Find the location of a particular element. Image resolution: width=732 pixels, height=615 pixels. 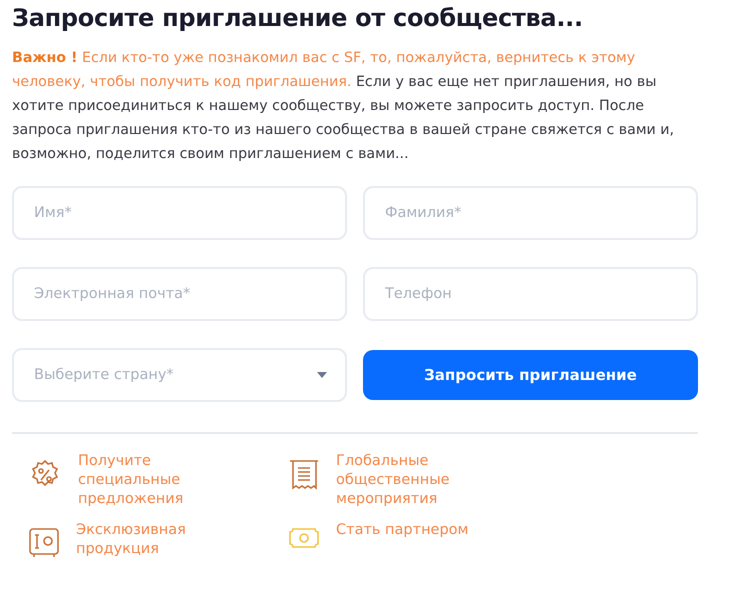

input-field: Телефон is located at coordinates (530, 294).